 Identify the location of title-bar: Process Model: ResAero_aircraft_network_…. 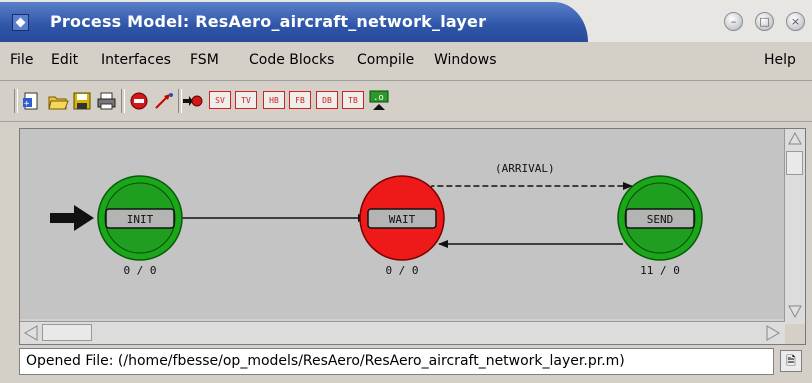
(406, 21).